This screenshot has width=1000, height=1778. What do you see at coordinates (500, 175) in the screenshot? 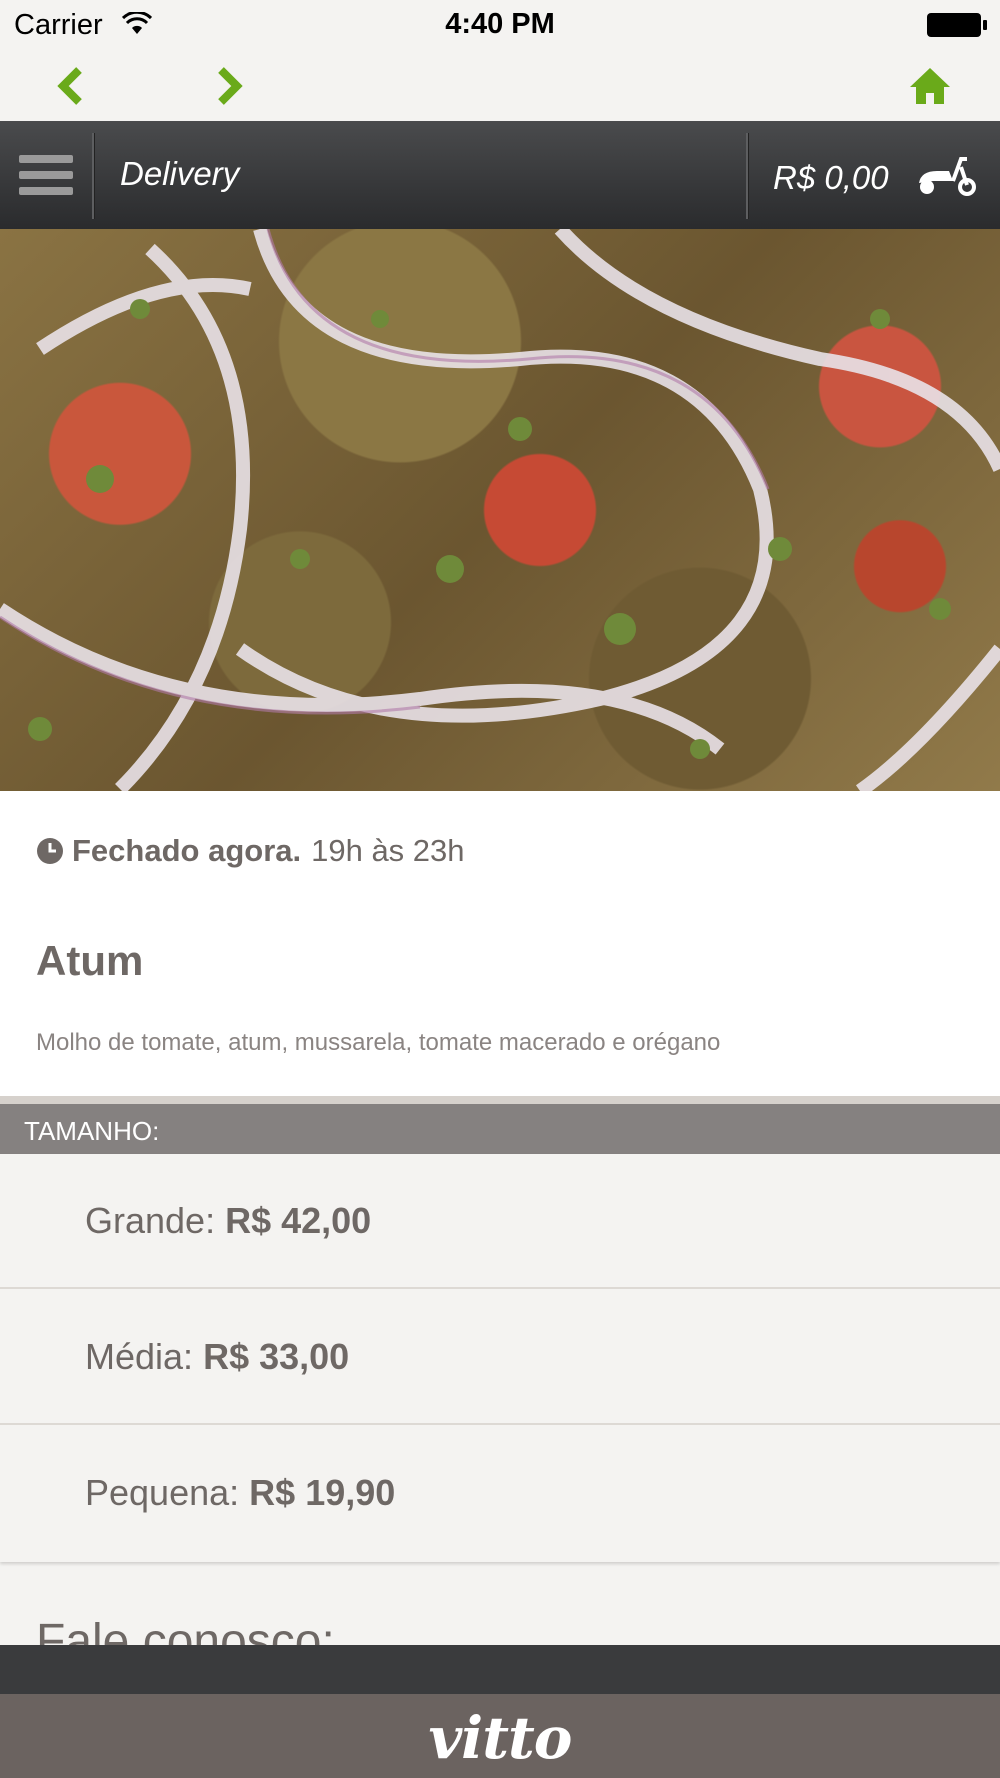
I see `app-header: Delivery R$ 0,00` at bounding box center [500, 175].